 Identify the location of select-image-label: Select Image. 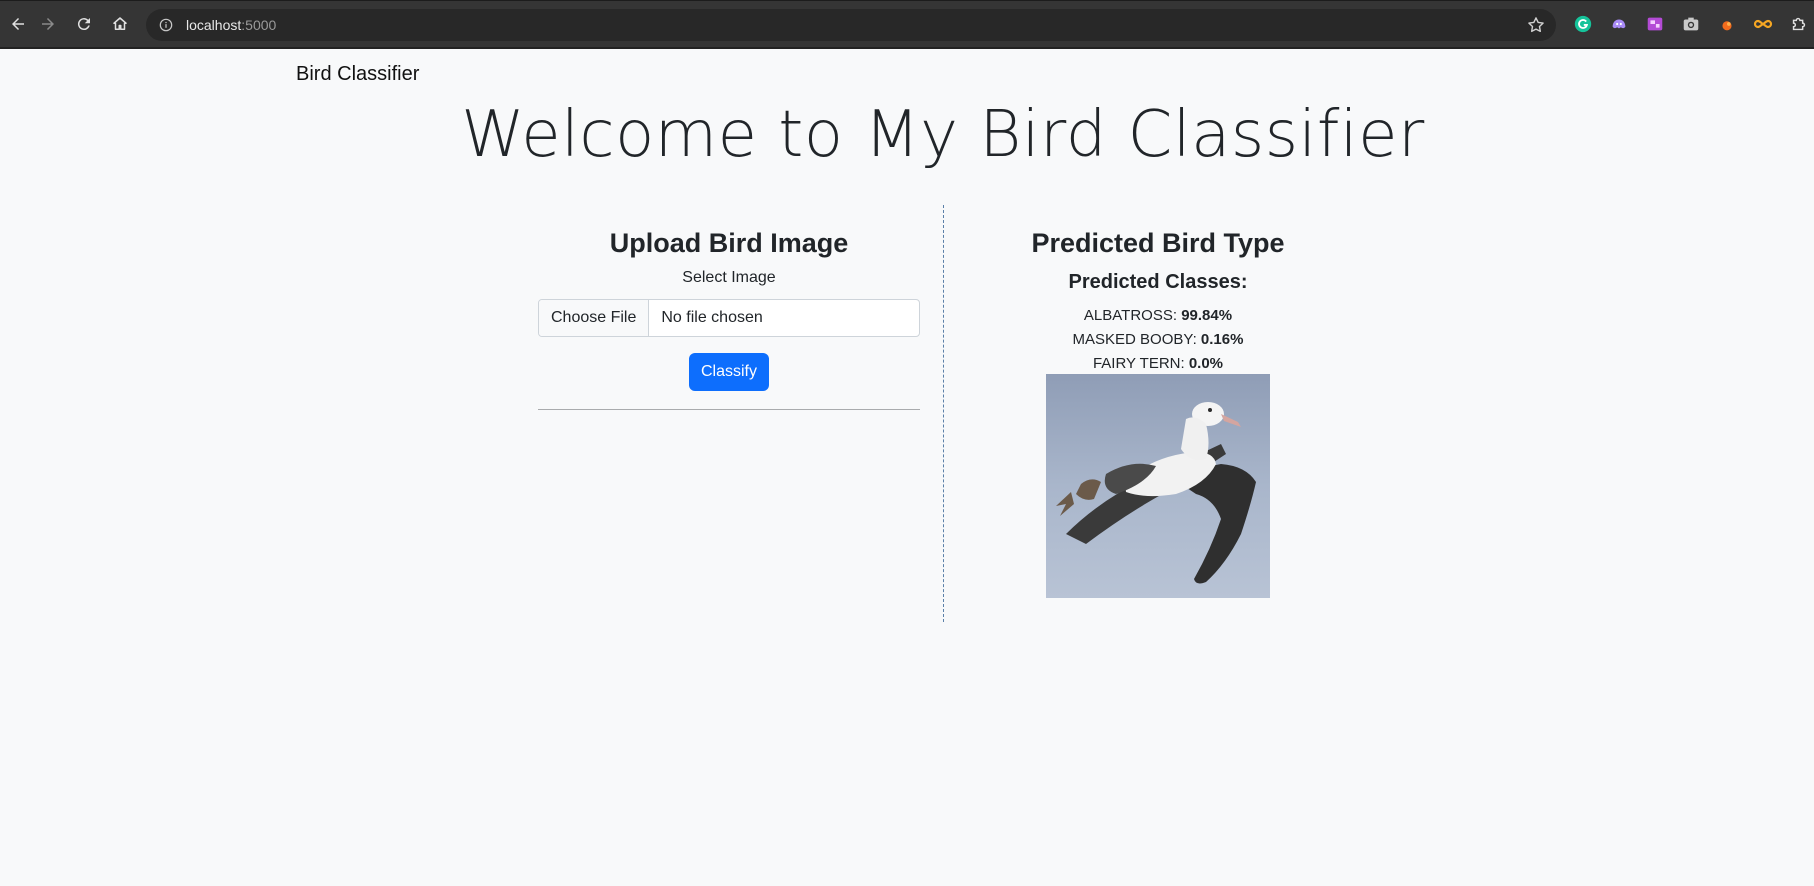
(729, 277).